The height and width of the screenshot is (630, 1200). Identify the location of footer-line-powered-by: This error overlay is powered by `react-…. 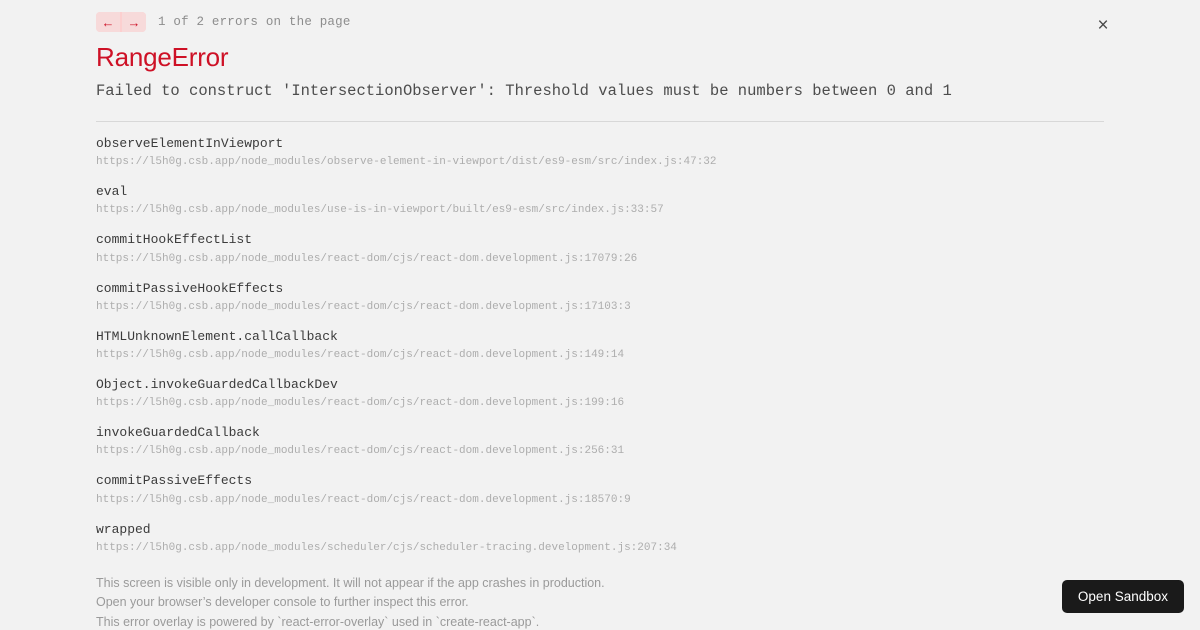
(318, 621).